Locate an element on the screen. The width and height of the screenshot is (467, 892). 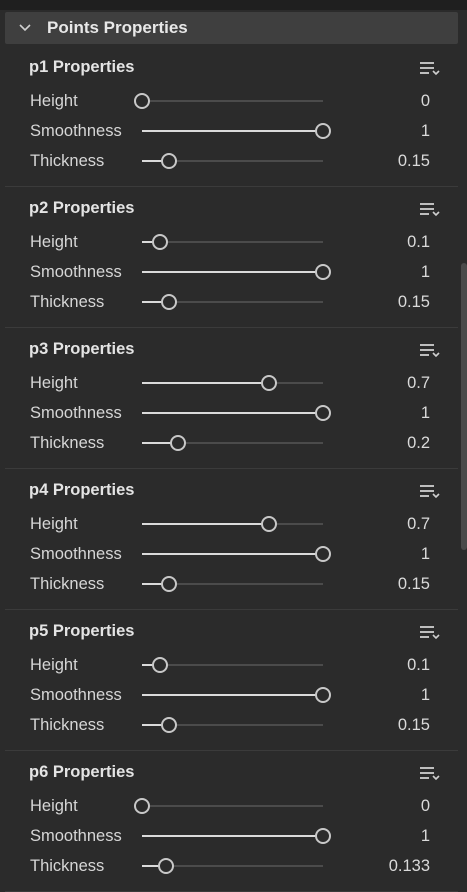
header-title: Points Properties is located at coordinates (117, 27).